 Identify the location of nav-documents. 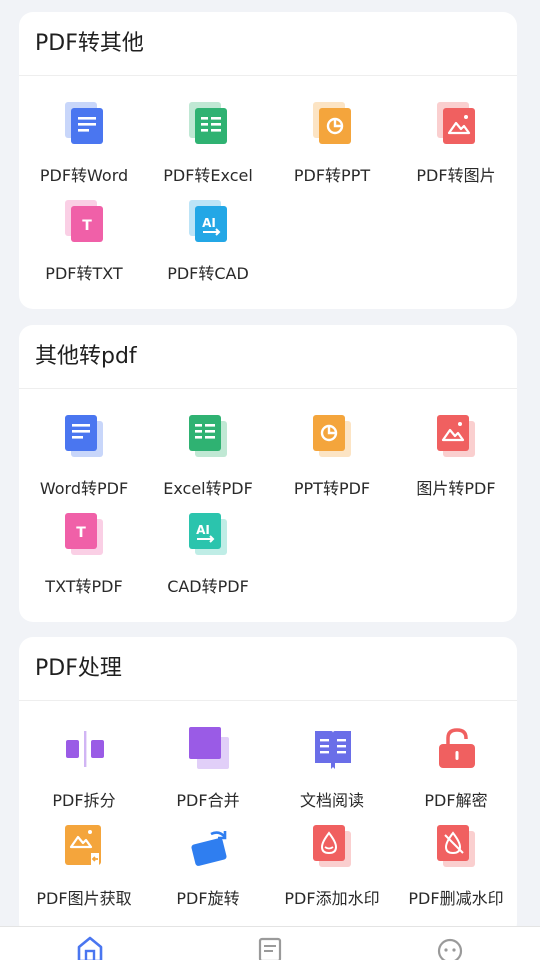
(270, 947).